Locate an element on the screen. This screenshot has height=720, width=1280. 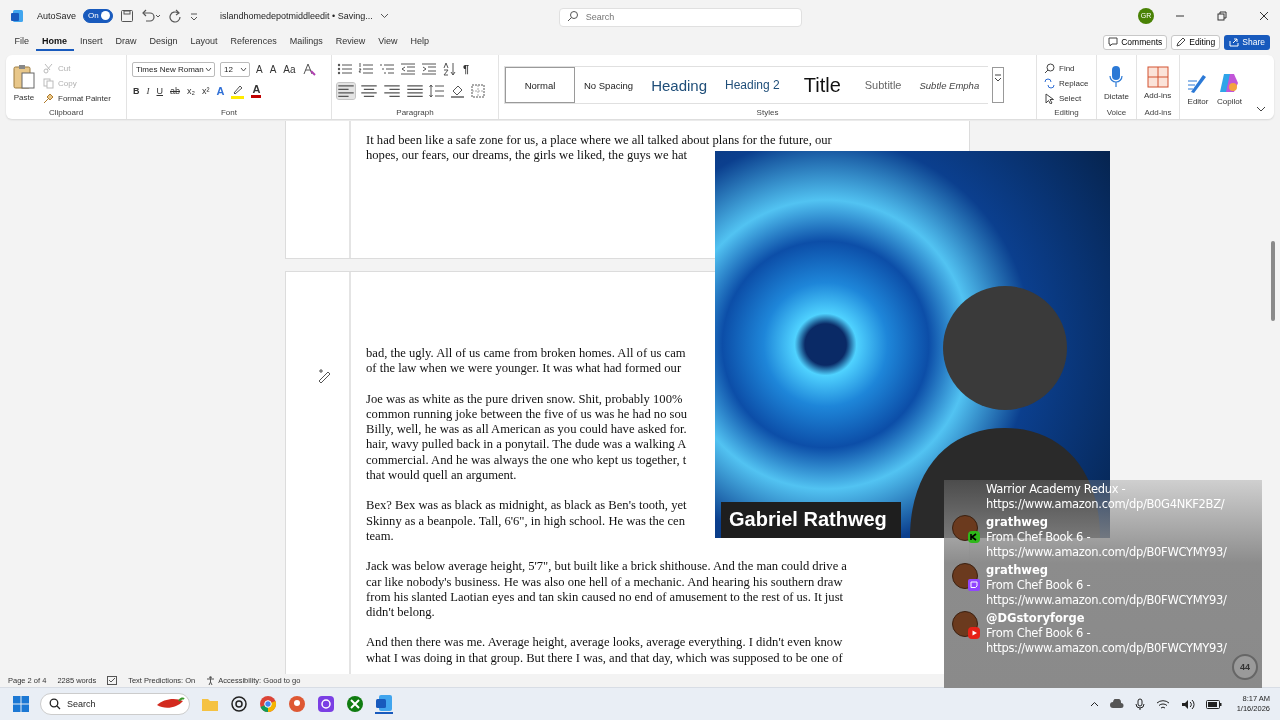
collapse-ribbon-icon is located at coordinates (1261, 109).